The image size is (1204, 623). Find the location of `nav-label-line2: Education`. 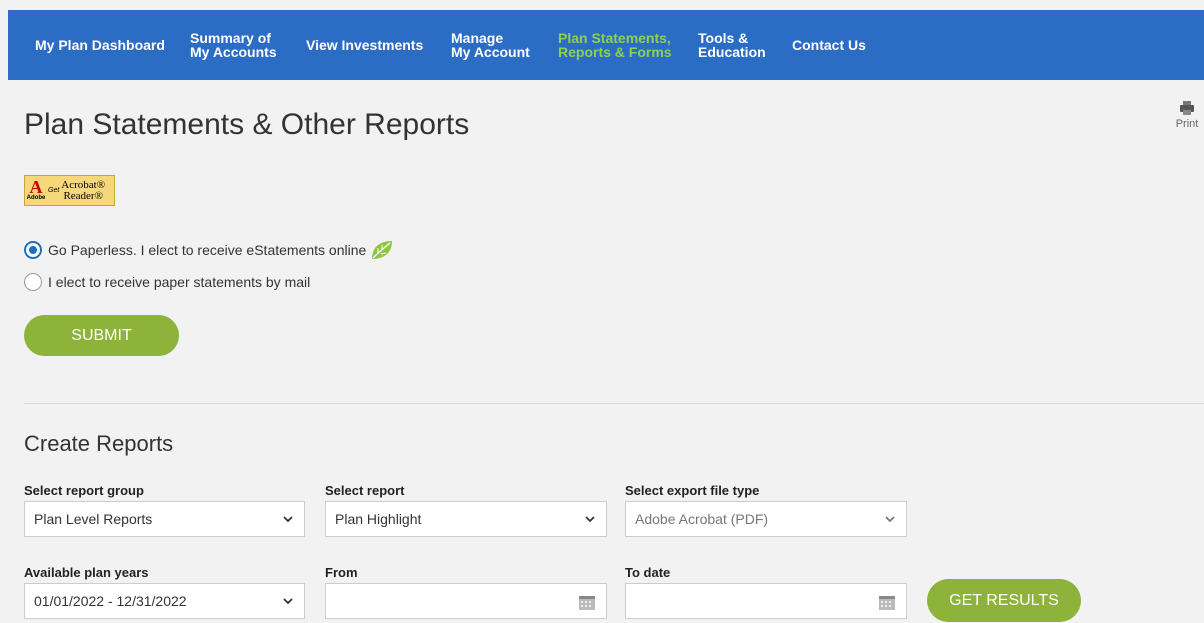

nav-label-line2: Education is located at coordinates (732, 52).